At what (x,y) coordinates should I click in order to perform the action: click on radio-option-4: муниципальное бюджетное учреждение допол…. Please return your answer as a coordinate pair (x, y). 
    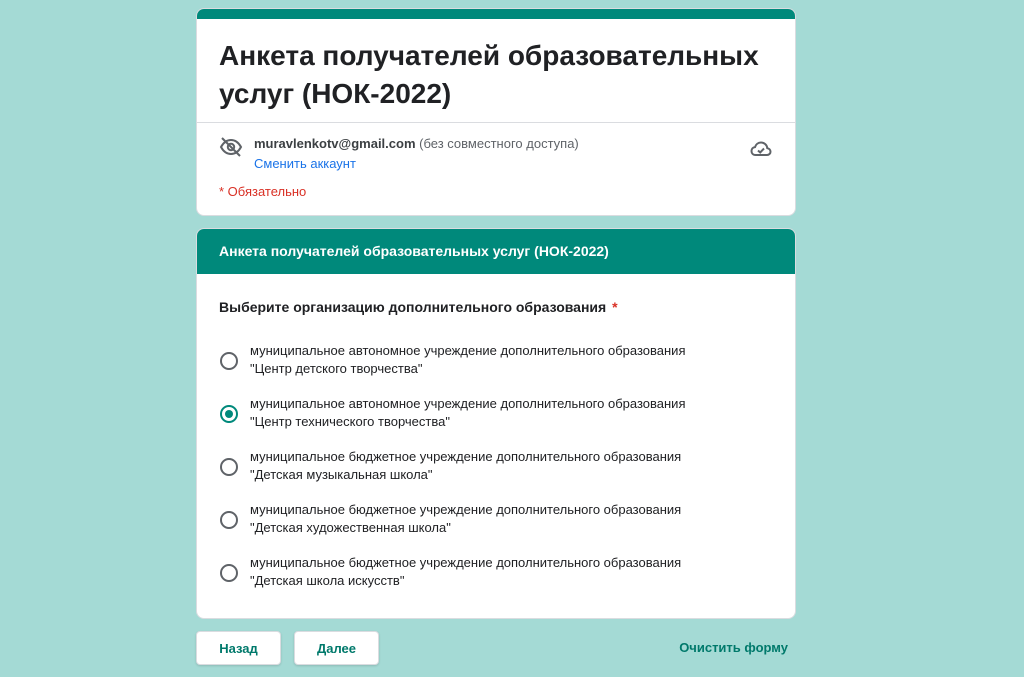
    Looking at the image, I should click on (496, 527).